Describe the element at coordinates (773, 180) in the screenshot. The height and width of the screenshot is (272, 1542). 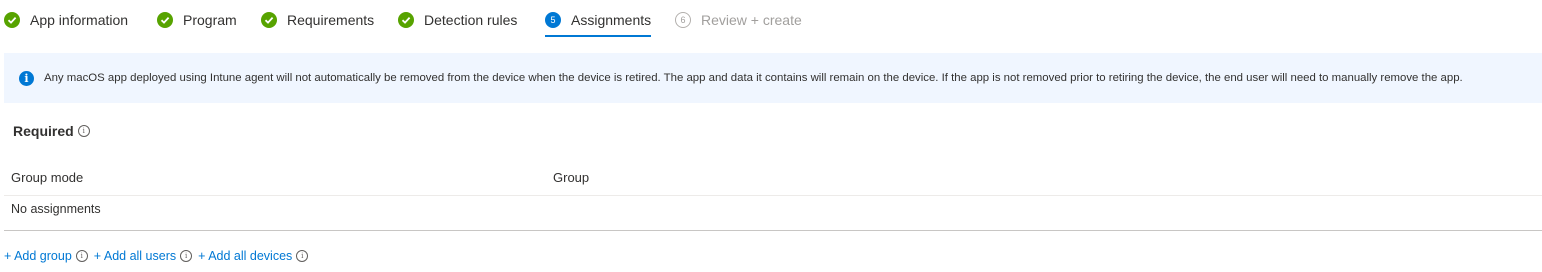
I see `table-header: Group mode Group` at that location.